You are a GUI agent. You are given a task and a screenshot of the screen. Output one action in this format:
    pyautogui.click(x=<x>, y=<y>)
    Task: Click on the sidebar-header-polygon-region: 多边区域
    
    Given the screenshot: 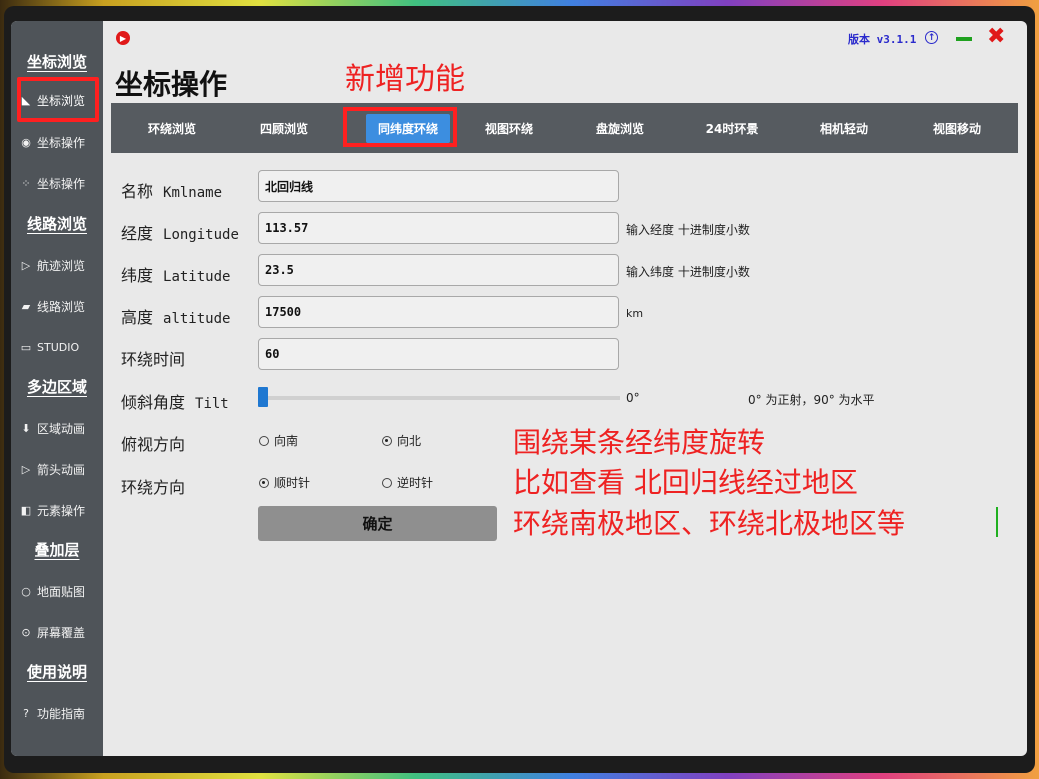 What is the action you would take?
    pyautogui.click(x=56, y=387)
    